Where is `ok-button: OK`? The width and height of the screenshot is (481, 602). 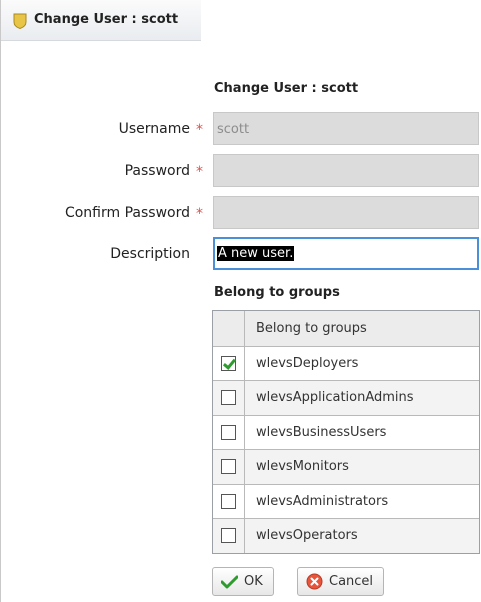 ok-button: OK is located at coordinates (243, 581).